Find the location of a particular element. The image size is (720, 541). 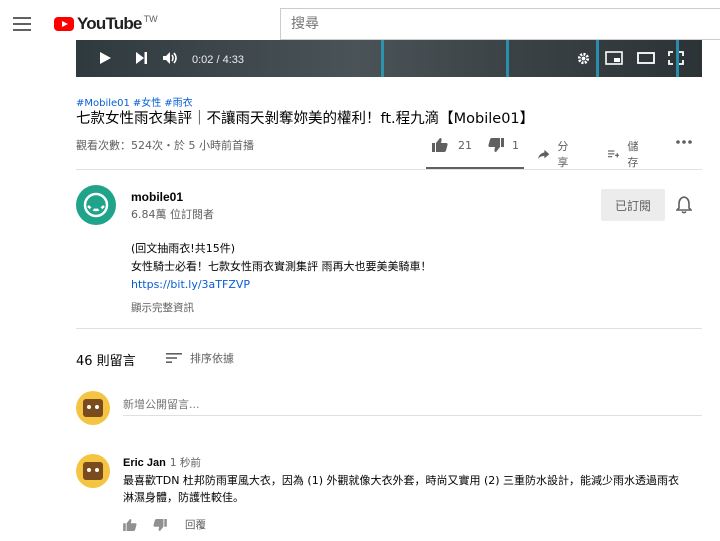

like-button: 21 is located at coordinates (452, 145).